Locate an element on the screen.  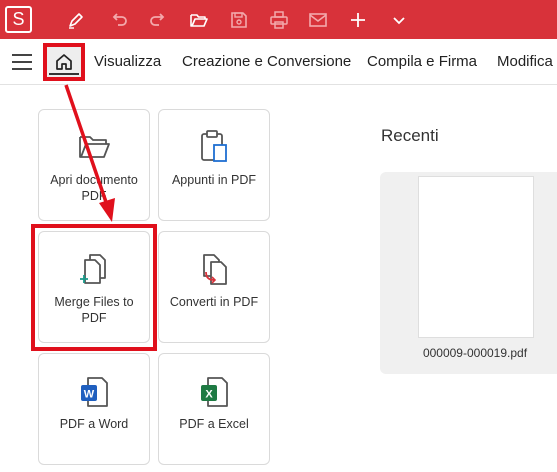
recent-file-thumbnail is located at coordinates (476, 257).